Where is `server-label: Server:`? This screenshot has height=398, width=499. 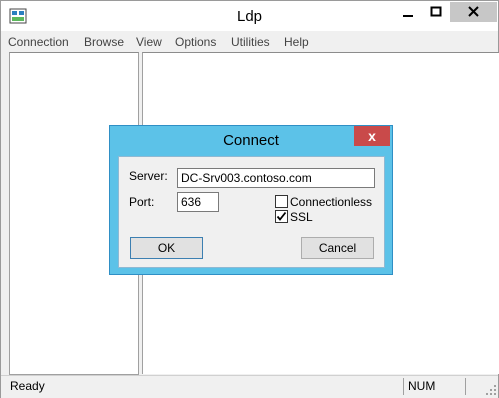
server-label: Server: is located at coordinates (148, 176).